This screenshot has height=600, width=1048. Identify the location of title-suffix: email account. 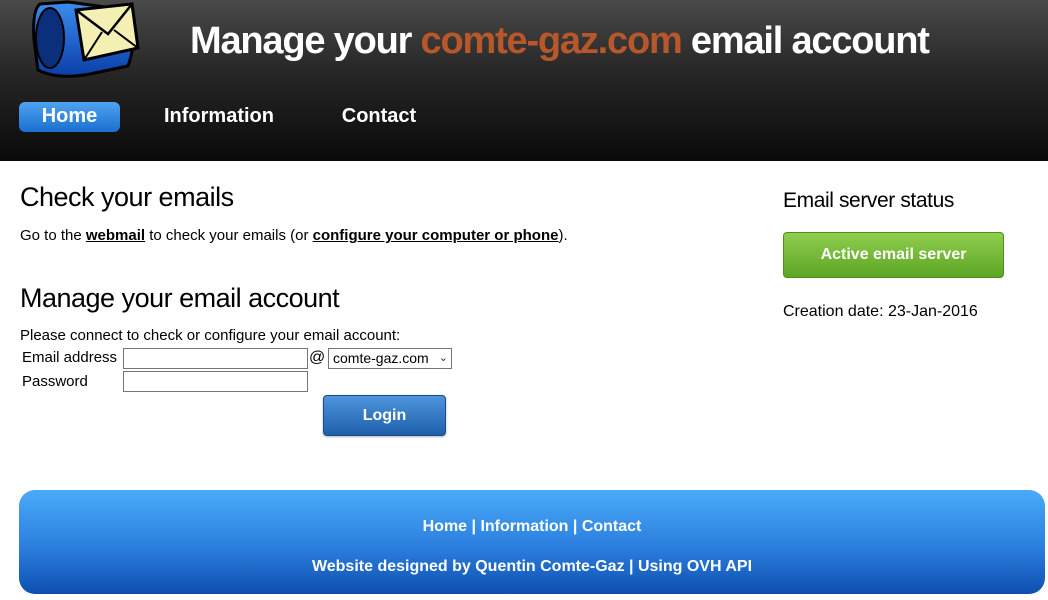
(805, 41).